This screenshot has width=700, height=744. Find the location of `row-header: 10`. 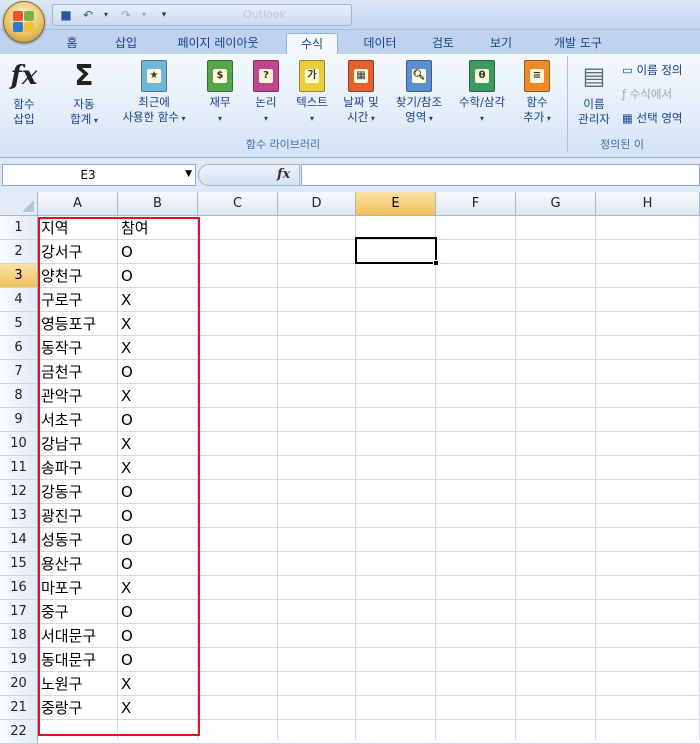

row-header: 10 is located at coordinates (19, 444).